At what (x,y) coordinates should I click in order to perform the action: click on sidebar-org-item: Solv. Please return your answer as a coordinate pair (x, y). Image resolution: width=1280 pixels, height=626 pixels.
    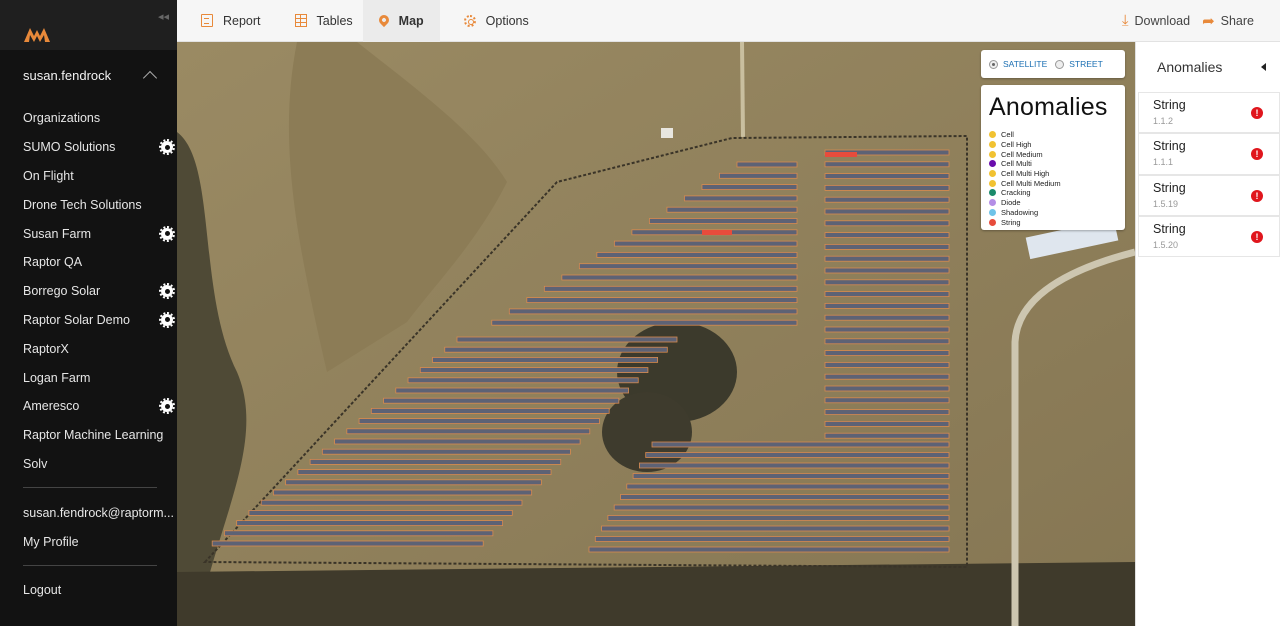
    Looking at the image, I should click on (88, 464).